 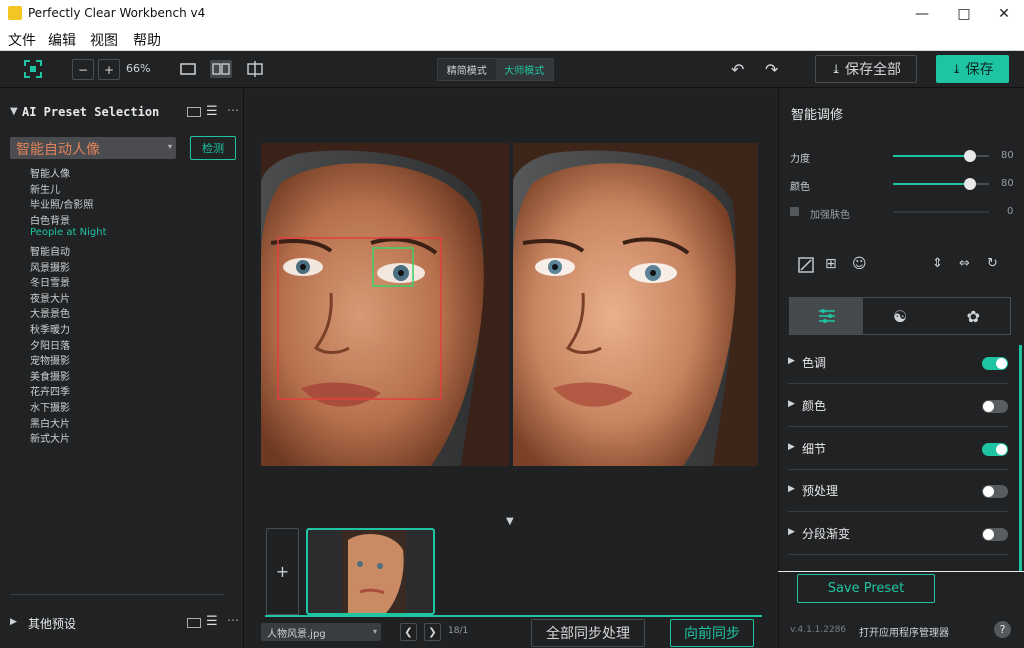 What do you see at coordinates (50, 344) in the screenshot?
I see `preset-item: 夕阳日落` at bounding box center [50, 344].